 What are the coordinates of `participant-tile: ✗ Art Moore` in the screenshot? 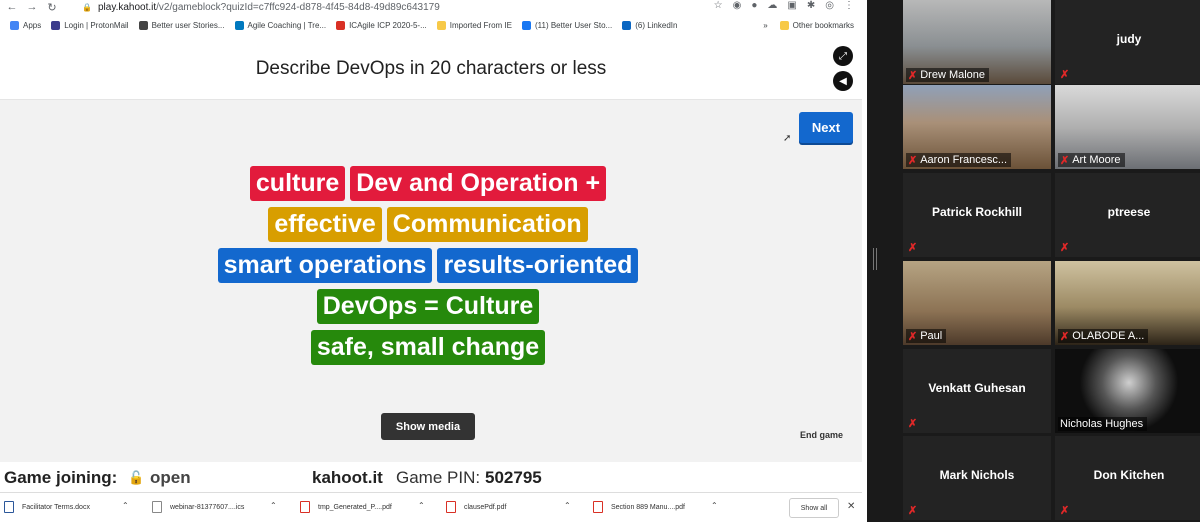 It's located at (1127, 127).